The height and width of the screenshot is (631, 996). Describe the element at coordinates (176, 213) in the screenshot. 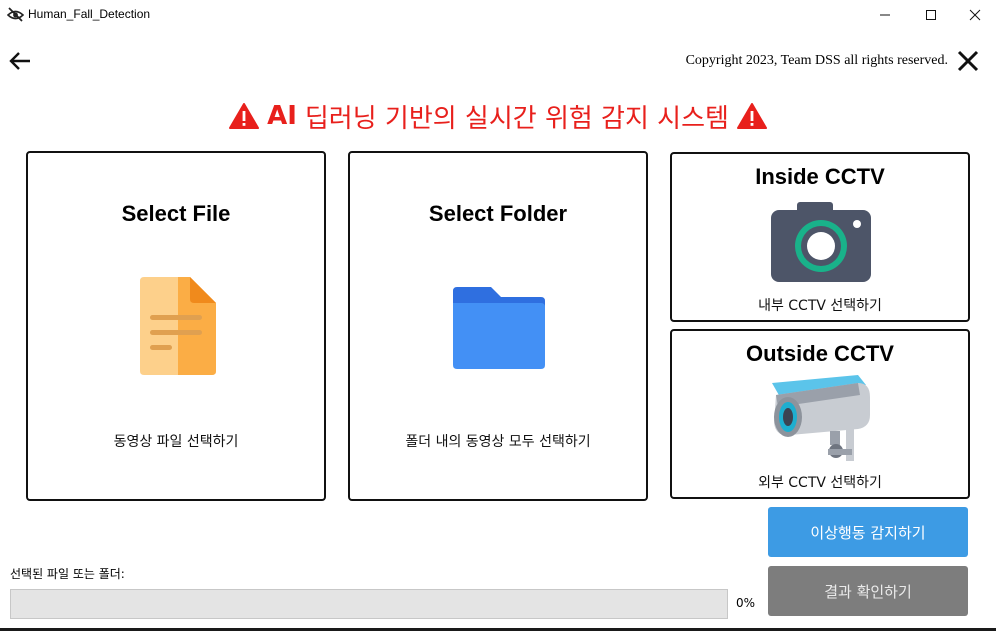

I see `select-file-title: Select File` at that location.